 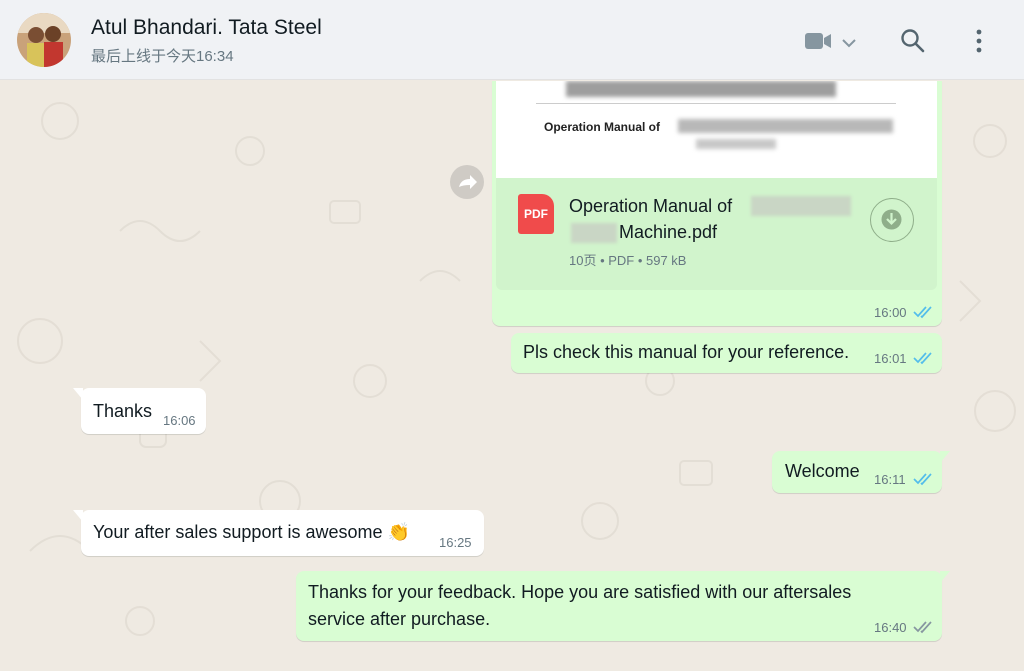 What do you see at coordinates (602, 127) in the screenshot?
I see `preview-heading: Operation Manual of` at bounding box center [602, 127].